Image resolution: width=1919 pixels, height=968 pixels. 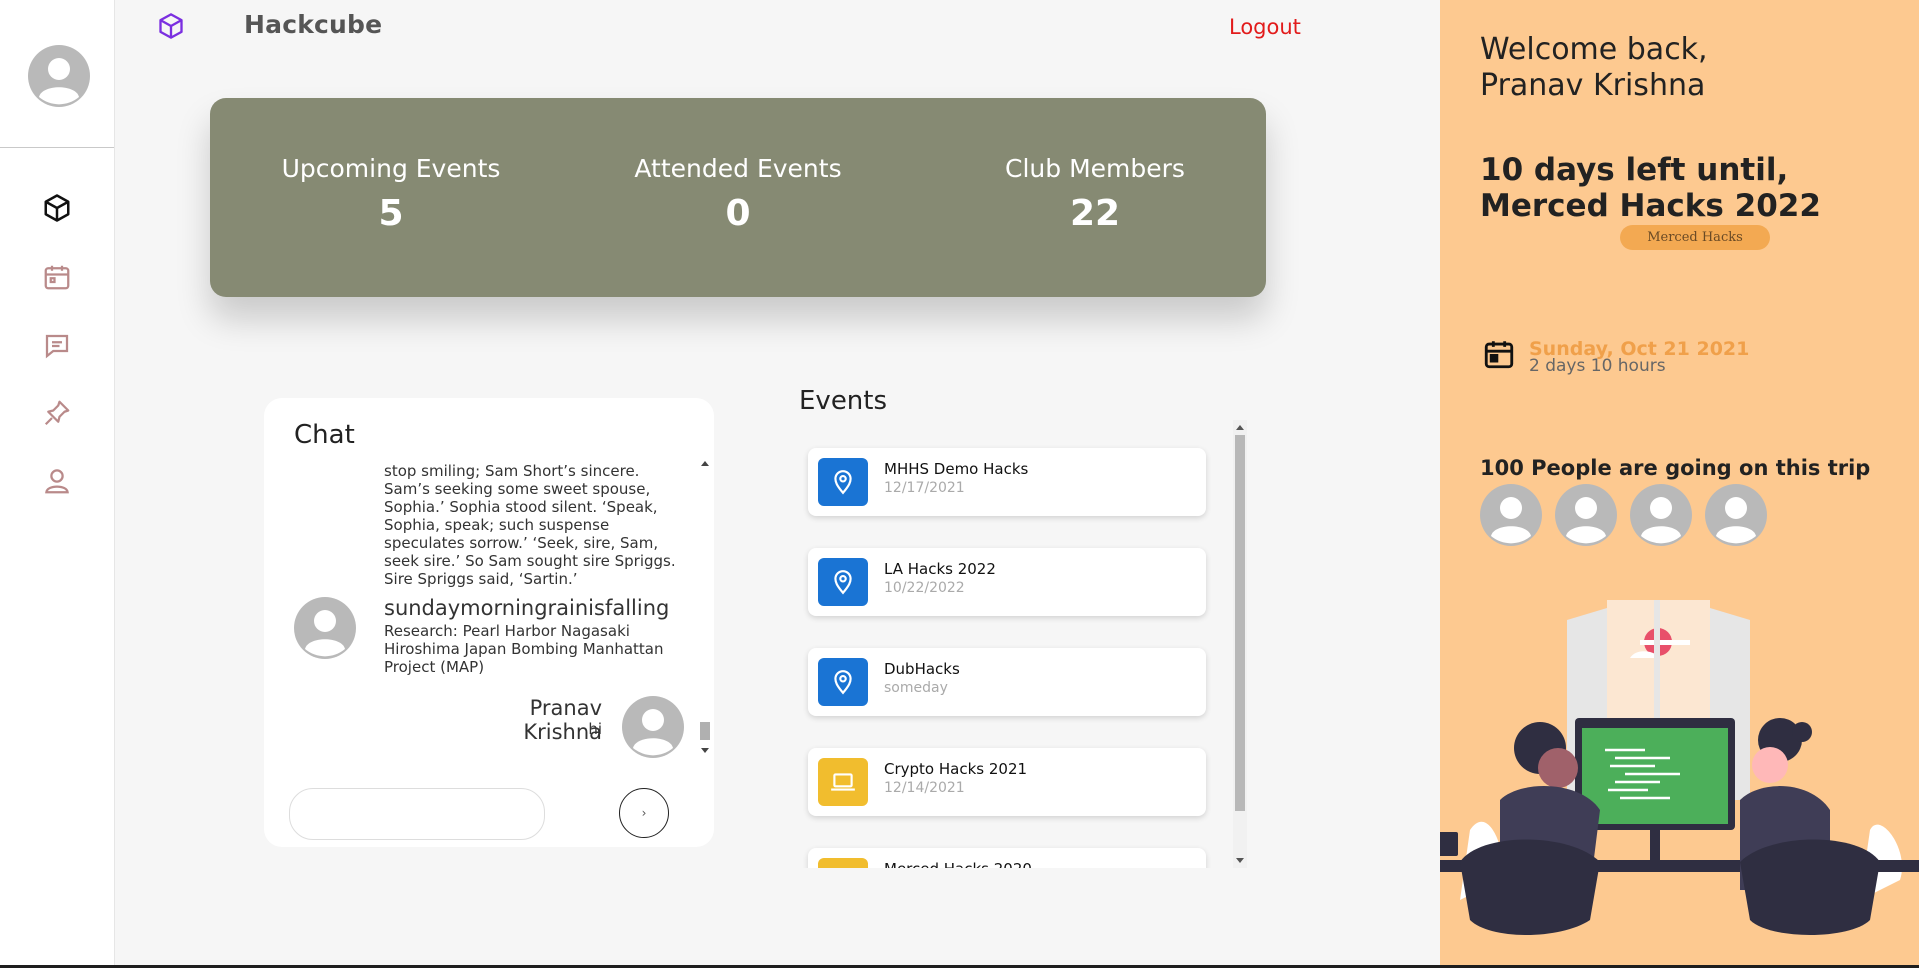 I want to click on coding-illustration, so click(x=1679, y=767).